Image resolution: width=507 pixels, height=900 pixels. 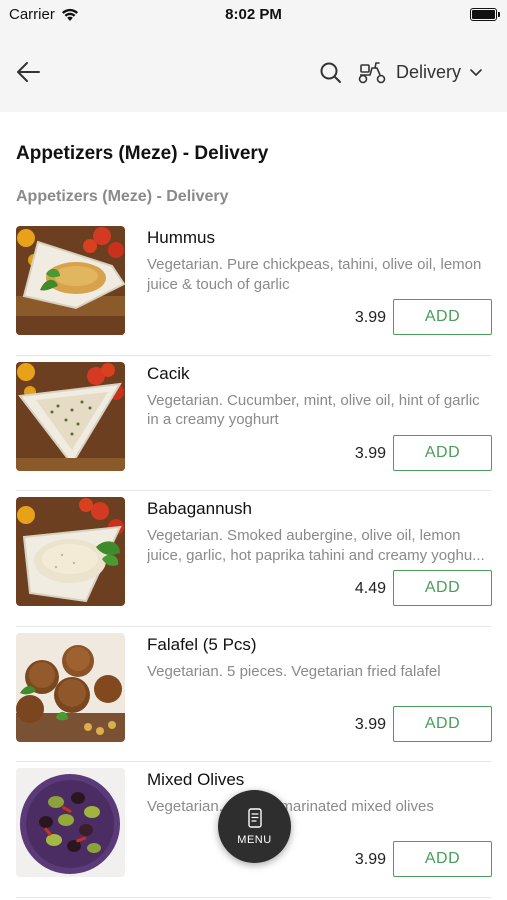 What do you see at coordinates (181, 237) in the screenshot?
I see `item-name: Hummus` at bounding box center [181, 237].